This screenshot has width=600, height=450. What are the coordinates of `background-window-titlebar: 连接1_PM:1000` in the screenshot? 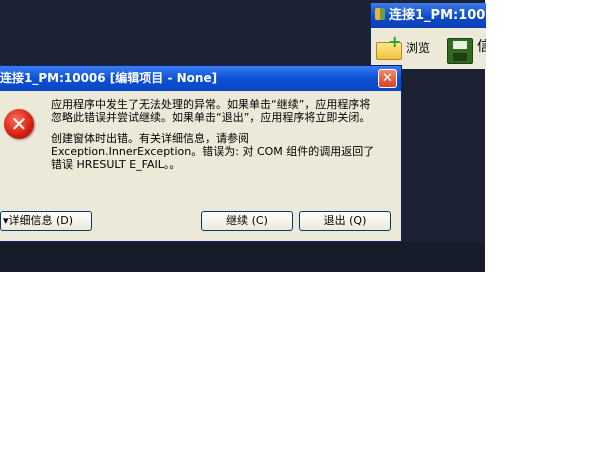 It's located at (428, 15).